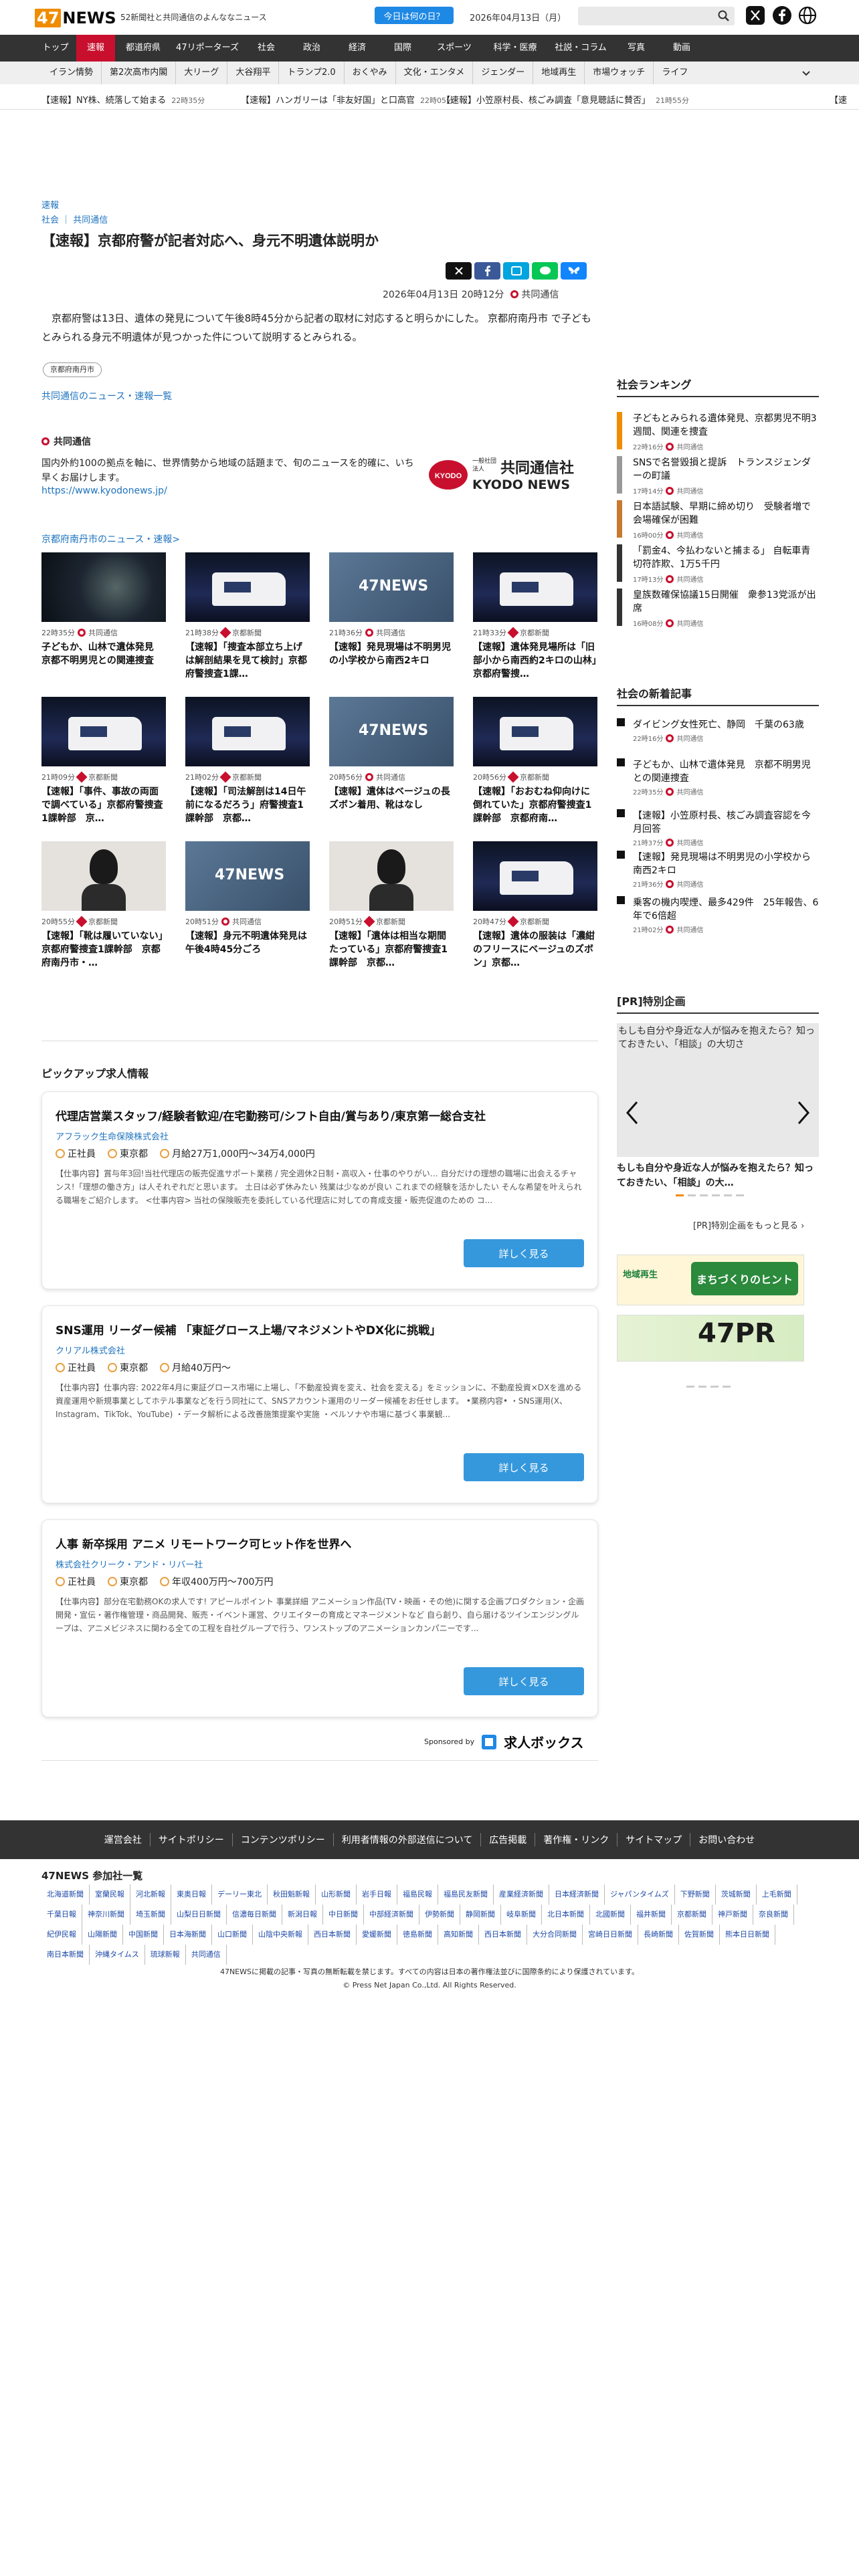 This screenshot has height=2576, width=859. What do you see at coordinates (113, 1136) in the screenshot?
I see `job-company: アフラック生命保険株式会社` at bounding box center [113, 1136].